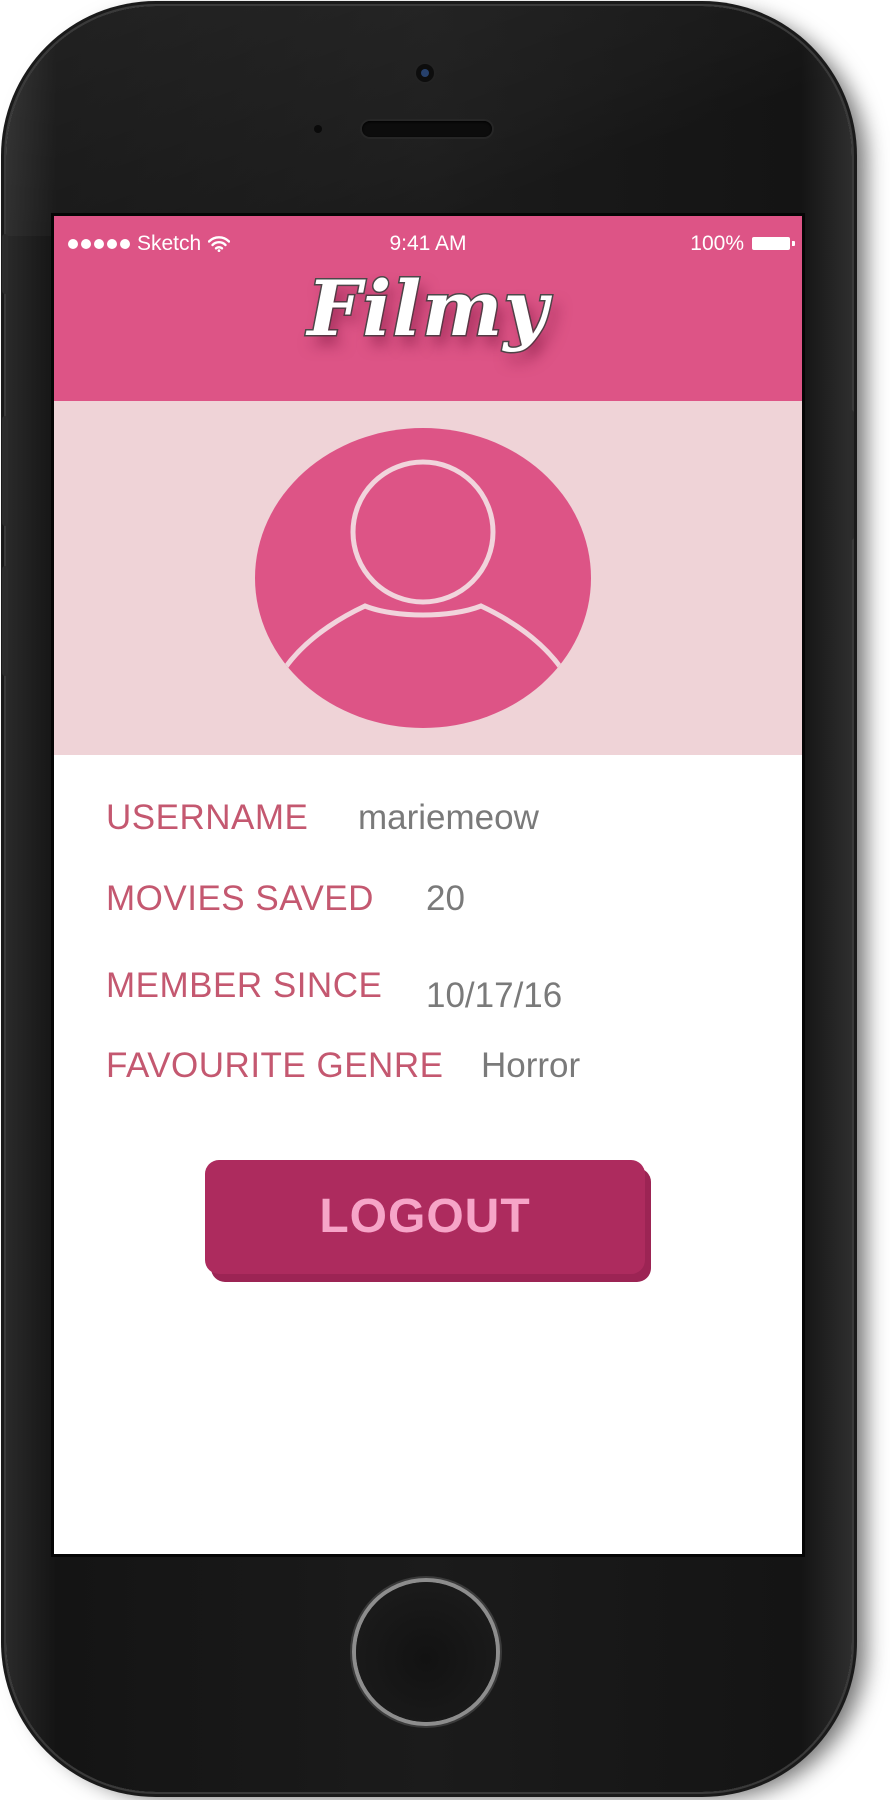 This screenshot has width=890, height=1800. Describe the element at coordinates (275, 1065) in the screenshot. I see `favourite-genre-label: FAVOURITE GENRE` at that location.